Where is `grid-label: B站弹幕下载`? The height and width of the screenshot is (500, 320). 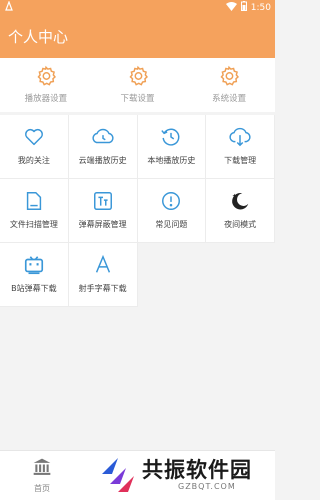 grid-label: B站弹幕下载 is located at coordinates (34, 288).